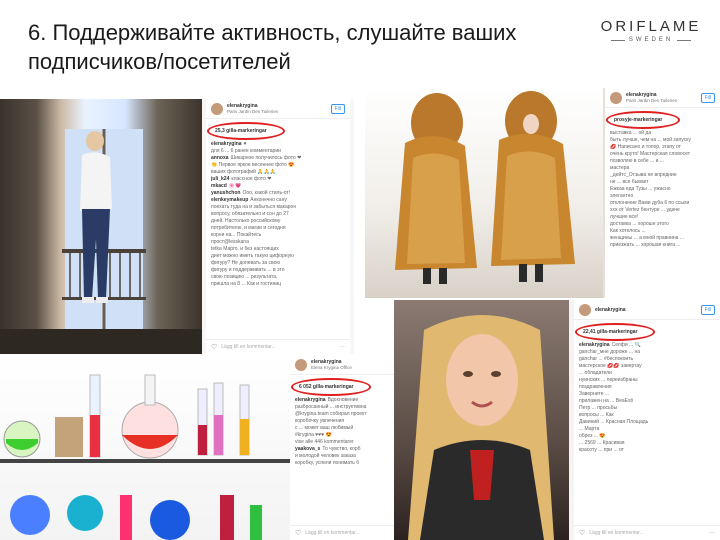 The height and width of the screenshot is (540, 720). I want to click on location: Elena Krygina Office, so click(331, 367).